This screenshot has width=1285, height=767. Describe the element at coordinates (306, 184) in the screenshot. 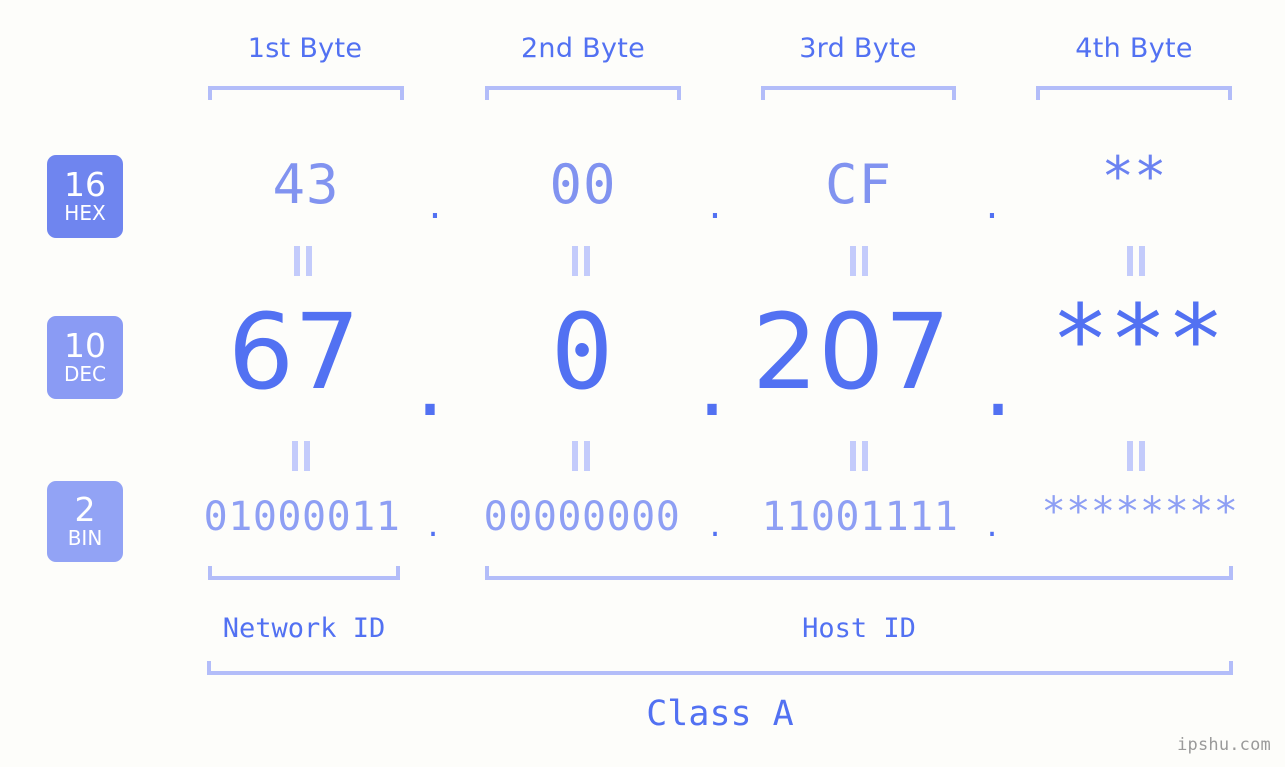

I see `hex-octet-1: 43` at that location.